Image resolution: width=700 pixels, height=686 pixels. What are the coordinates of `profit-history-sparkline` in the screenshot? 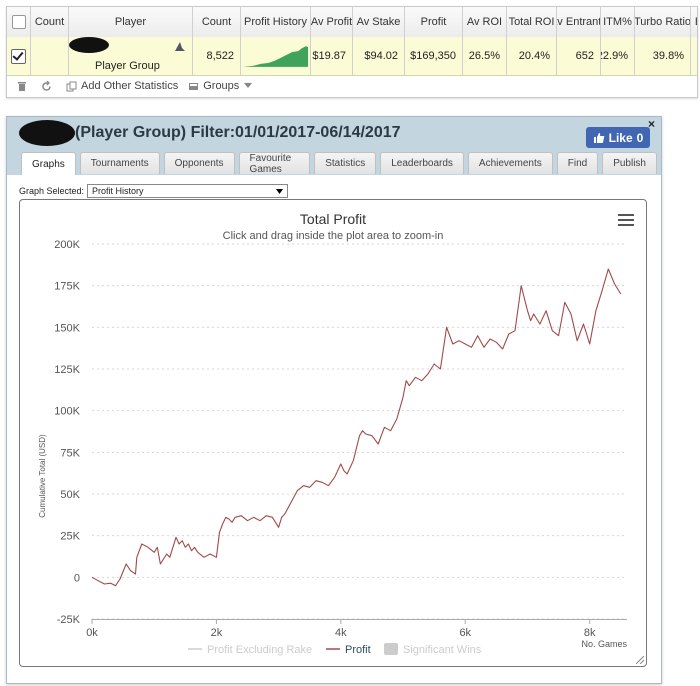 It's located at (276, 56).